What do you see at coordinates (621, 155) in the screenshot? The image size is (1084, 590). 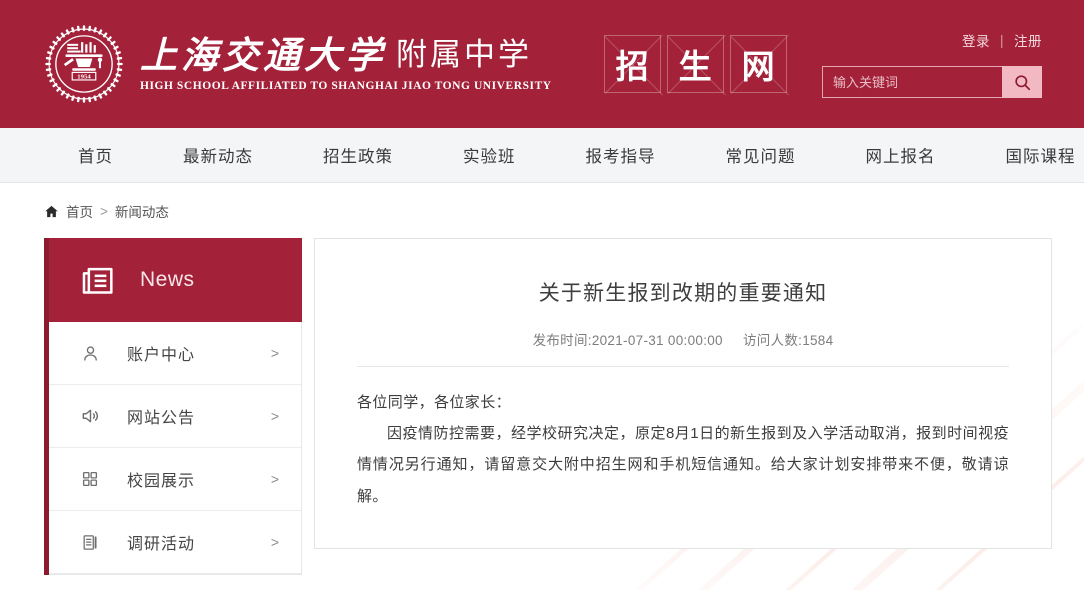 I see `nav-item-application-guide: 报考指导` at bounding box center [621, 155].